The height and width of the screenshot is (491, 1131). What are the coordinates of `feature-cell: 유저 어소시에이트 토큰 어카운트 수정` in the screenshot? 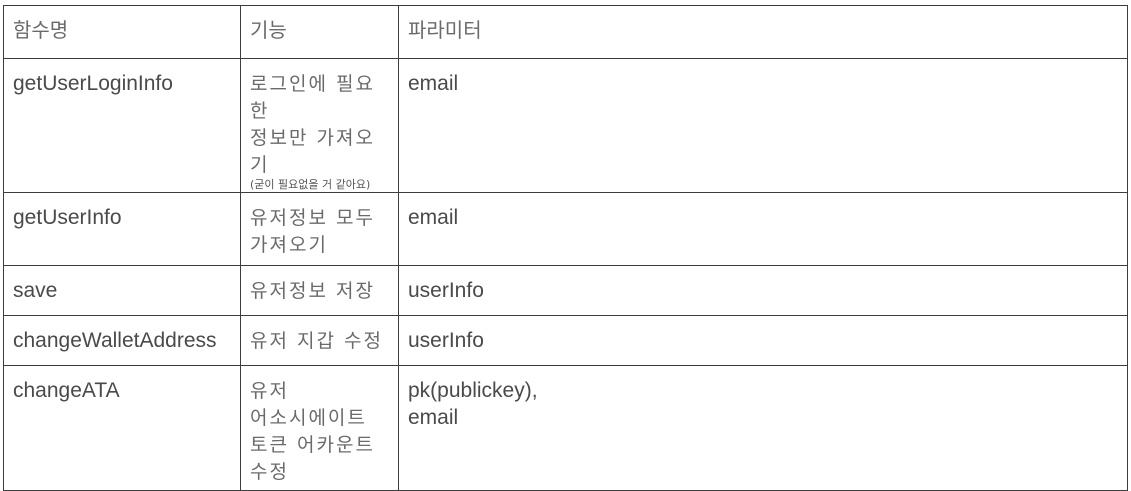 It's located at (319, 428).